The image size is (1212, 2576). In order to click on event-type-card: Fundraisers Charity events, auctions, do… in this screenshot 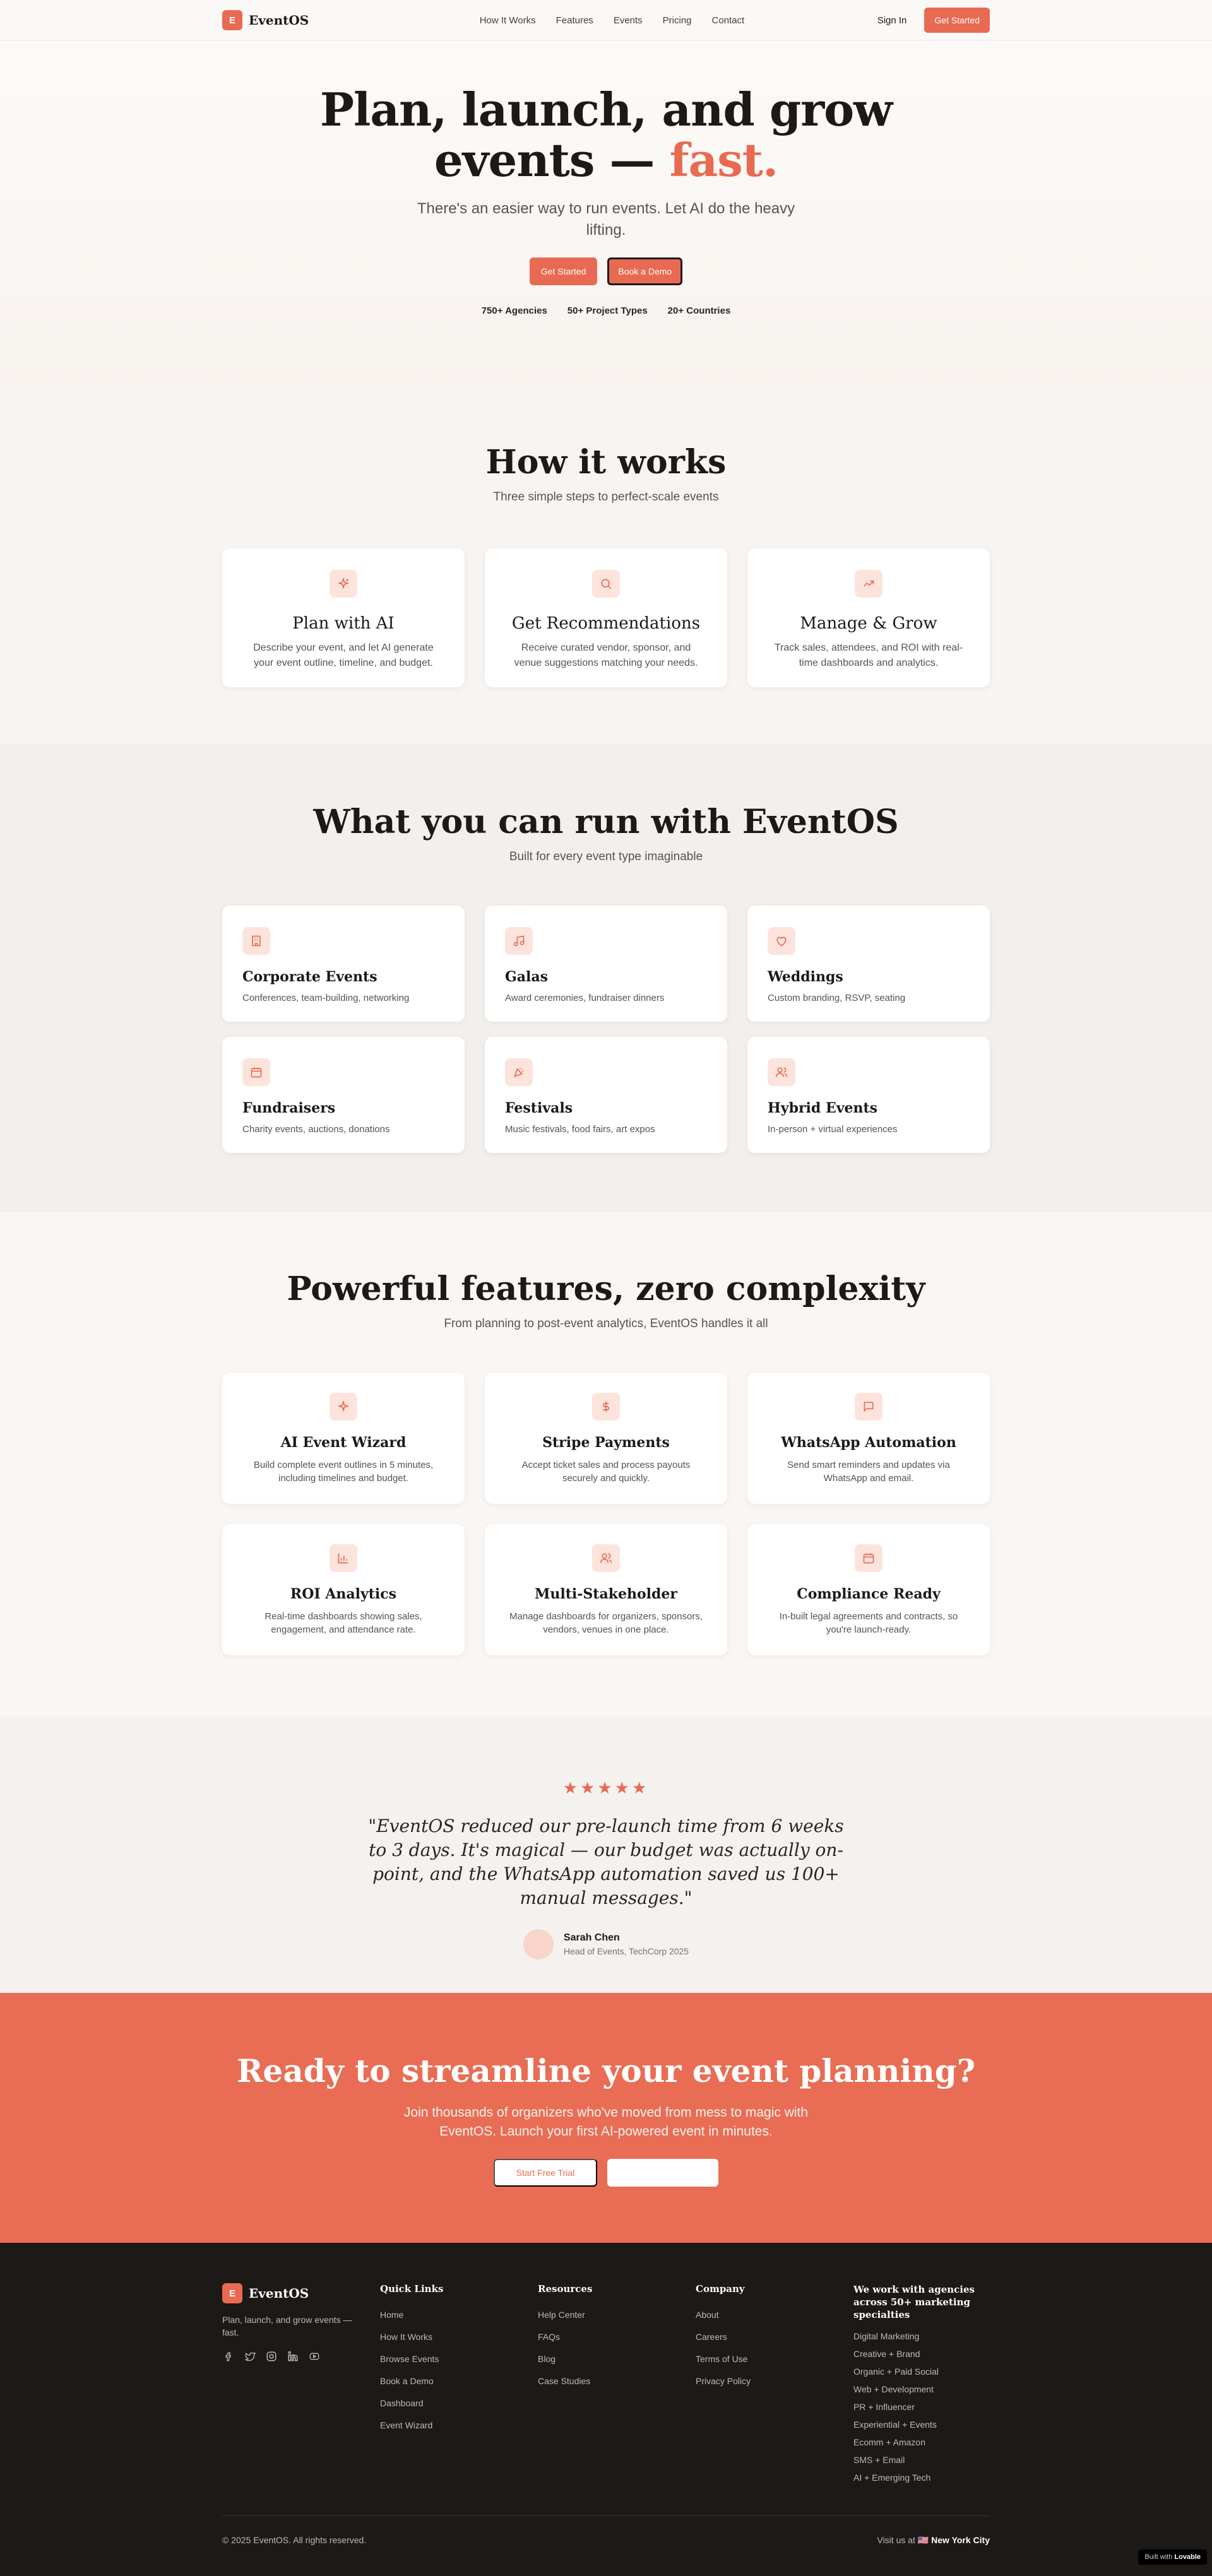, I will do `click(343, 1095)`.